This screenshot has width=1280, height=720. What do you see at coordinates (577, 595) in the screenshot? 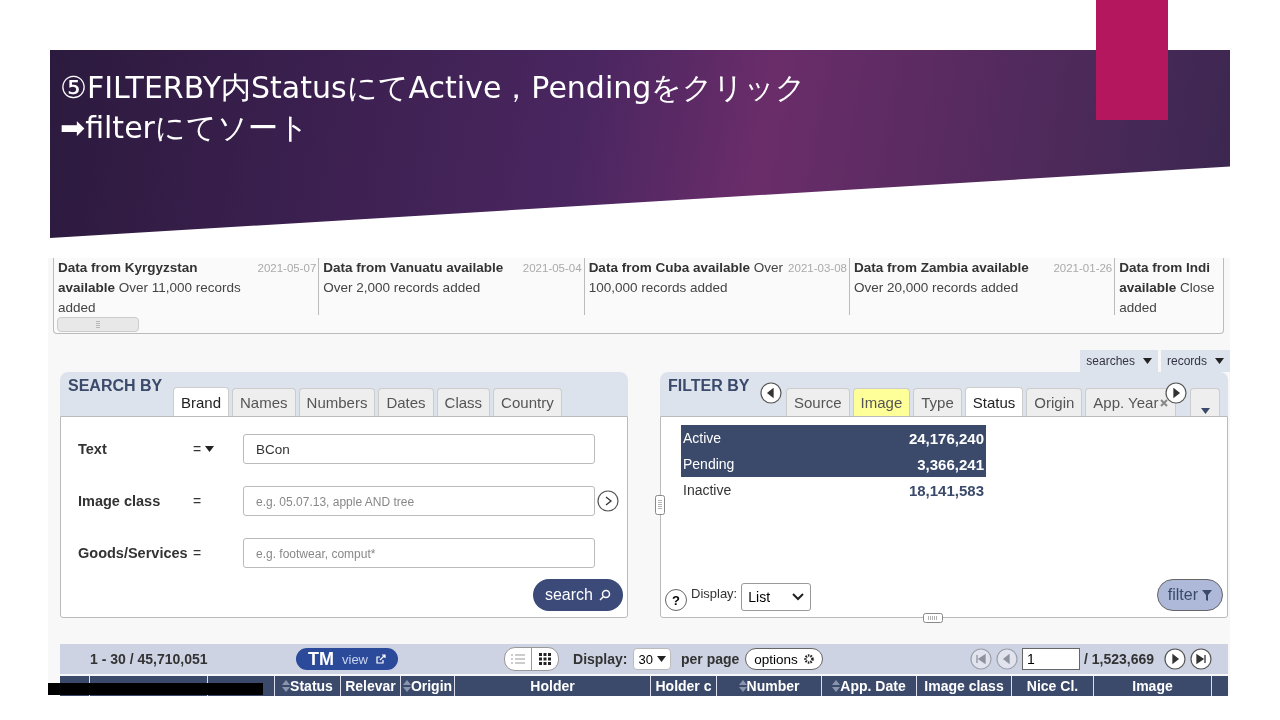
I see `search-button: search` at bounding box center [577, 595].